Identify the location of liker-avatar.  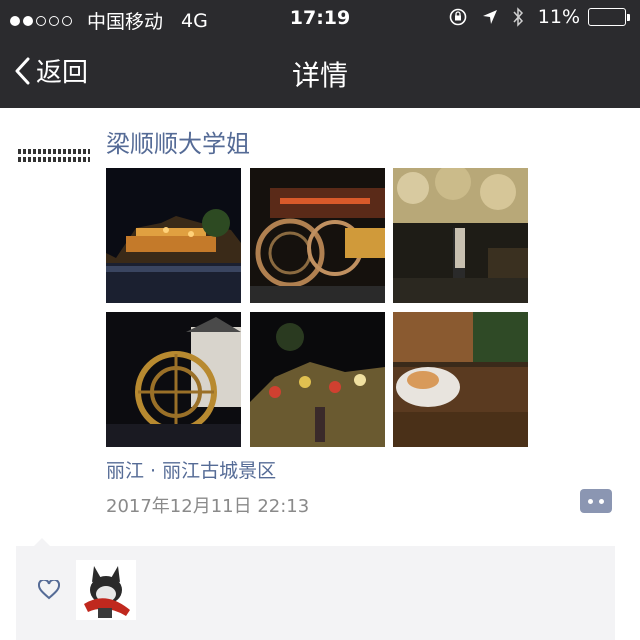
(106, 590).